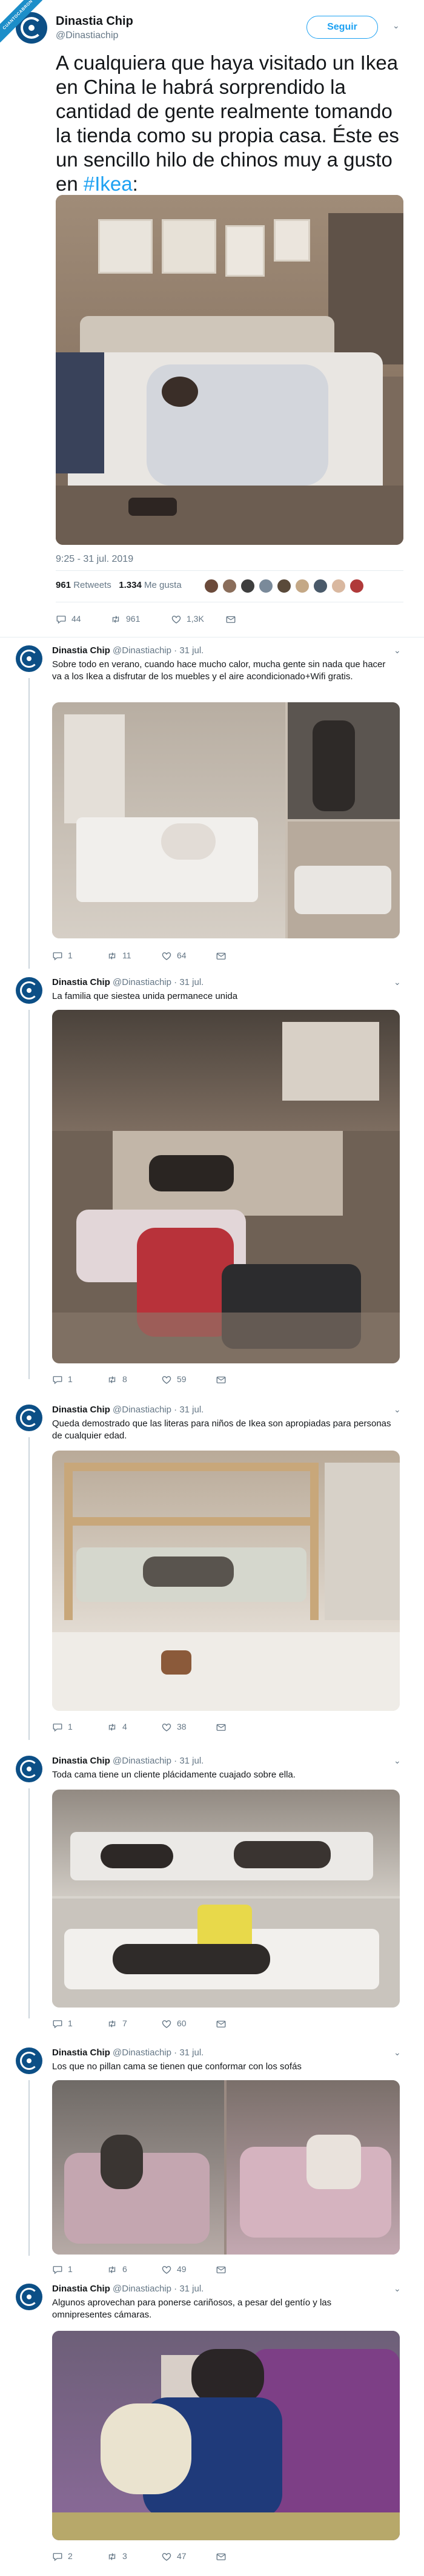  I want to click on retweet-button: 4, so click(117, 1727).